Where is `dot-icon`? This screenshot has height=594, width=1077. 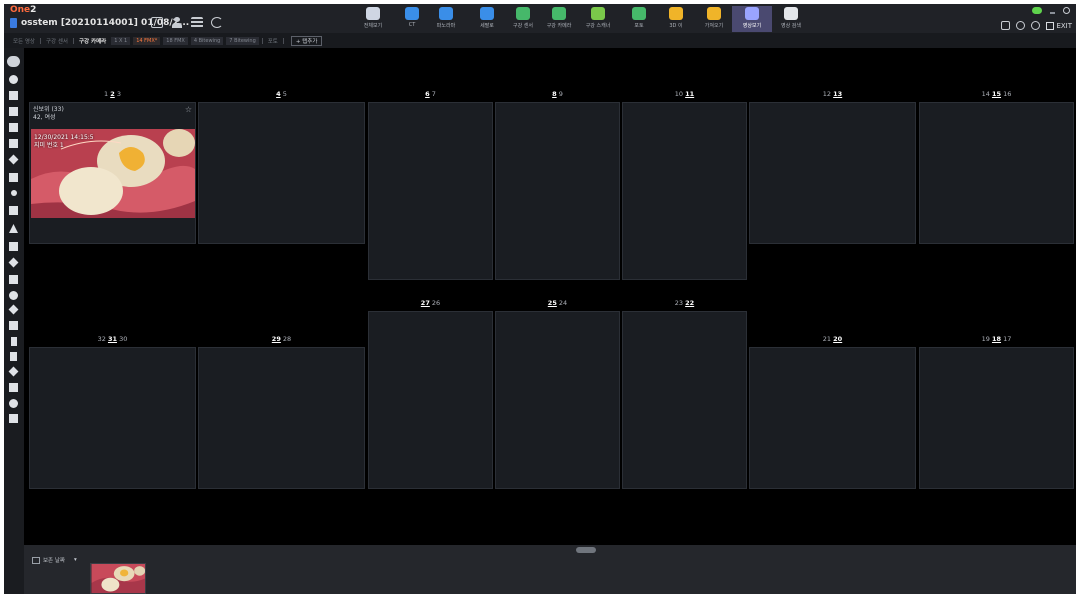
dot-icon is located at coordinates (14, 193).